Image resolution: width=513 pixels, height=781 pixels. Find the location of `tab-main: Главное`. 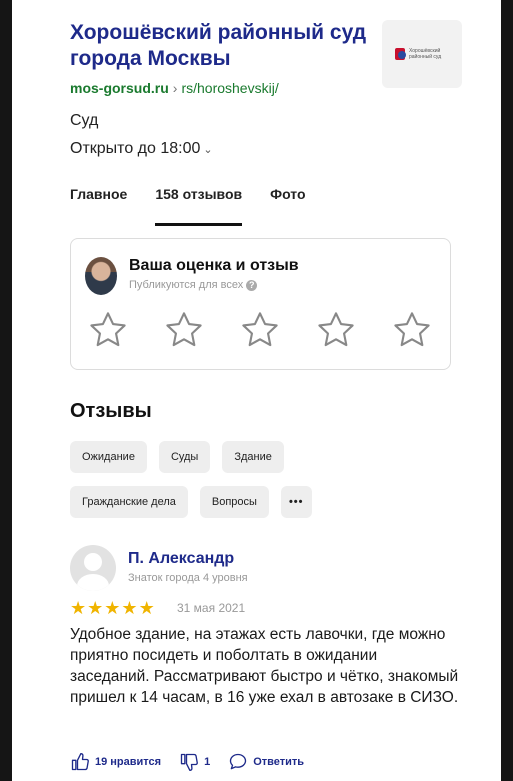

tab-main: Главное is located at coordinates (98, 206).